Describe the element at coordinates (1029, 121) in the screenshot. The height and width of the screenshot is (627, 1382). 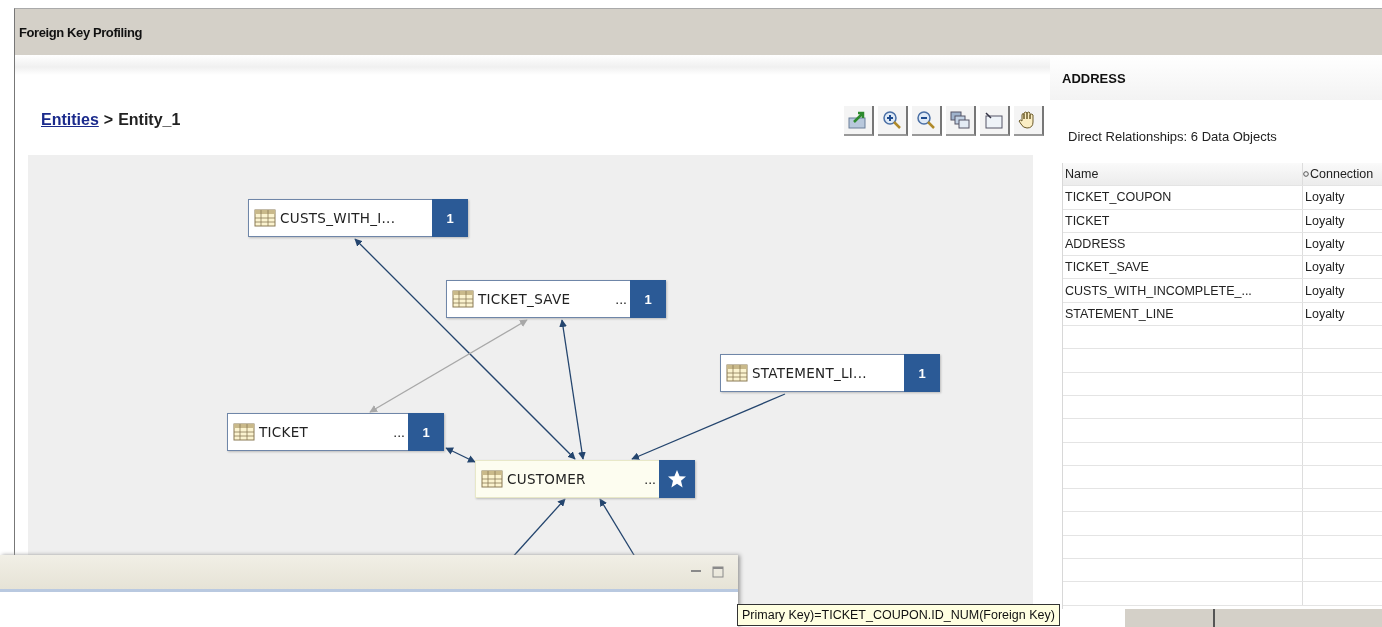
I see `pan-button` at that location.